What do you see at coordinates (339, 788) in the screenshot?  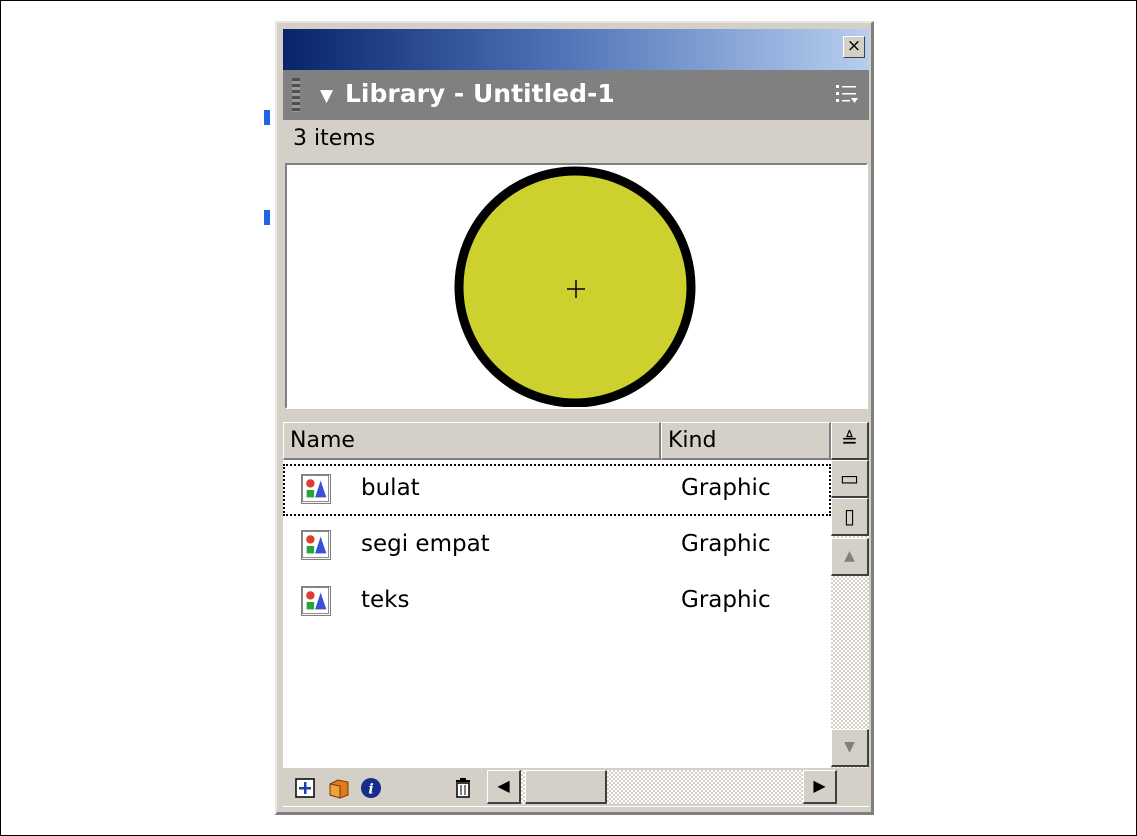 I see `new-folder-icon` at bounding box center [339, 788].